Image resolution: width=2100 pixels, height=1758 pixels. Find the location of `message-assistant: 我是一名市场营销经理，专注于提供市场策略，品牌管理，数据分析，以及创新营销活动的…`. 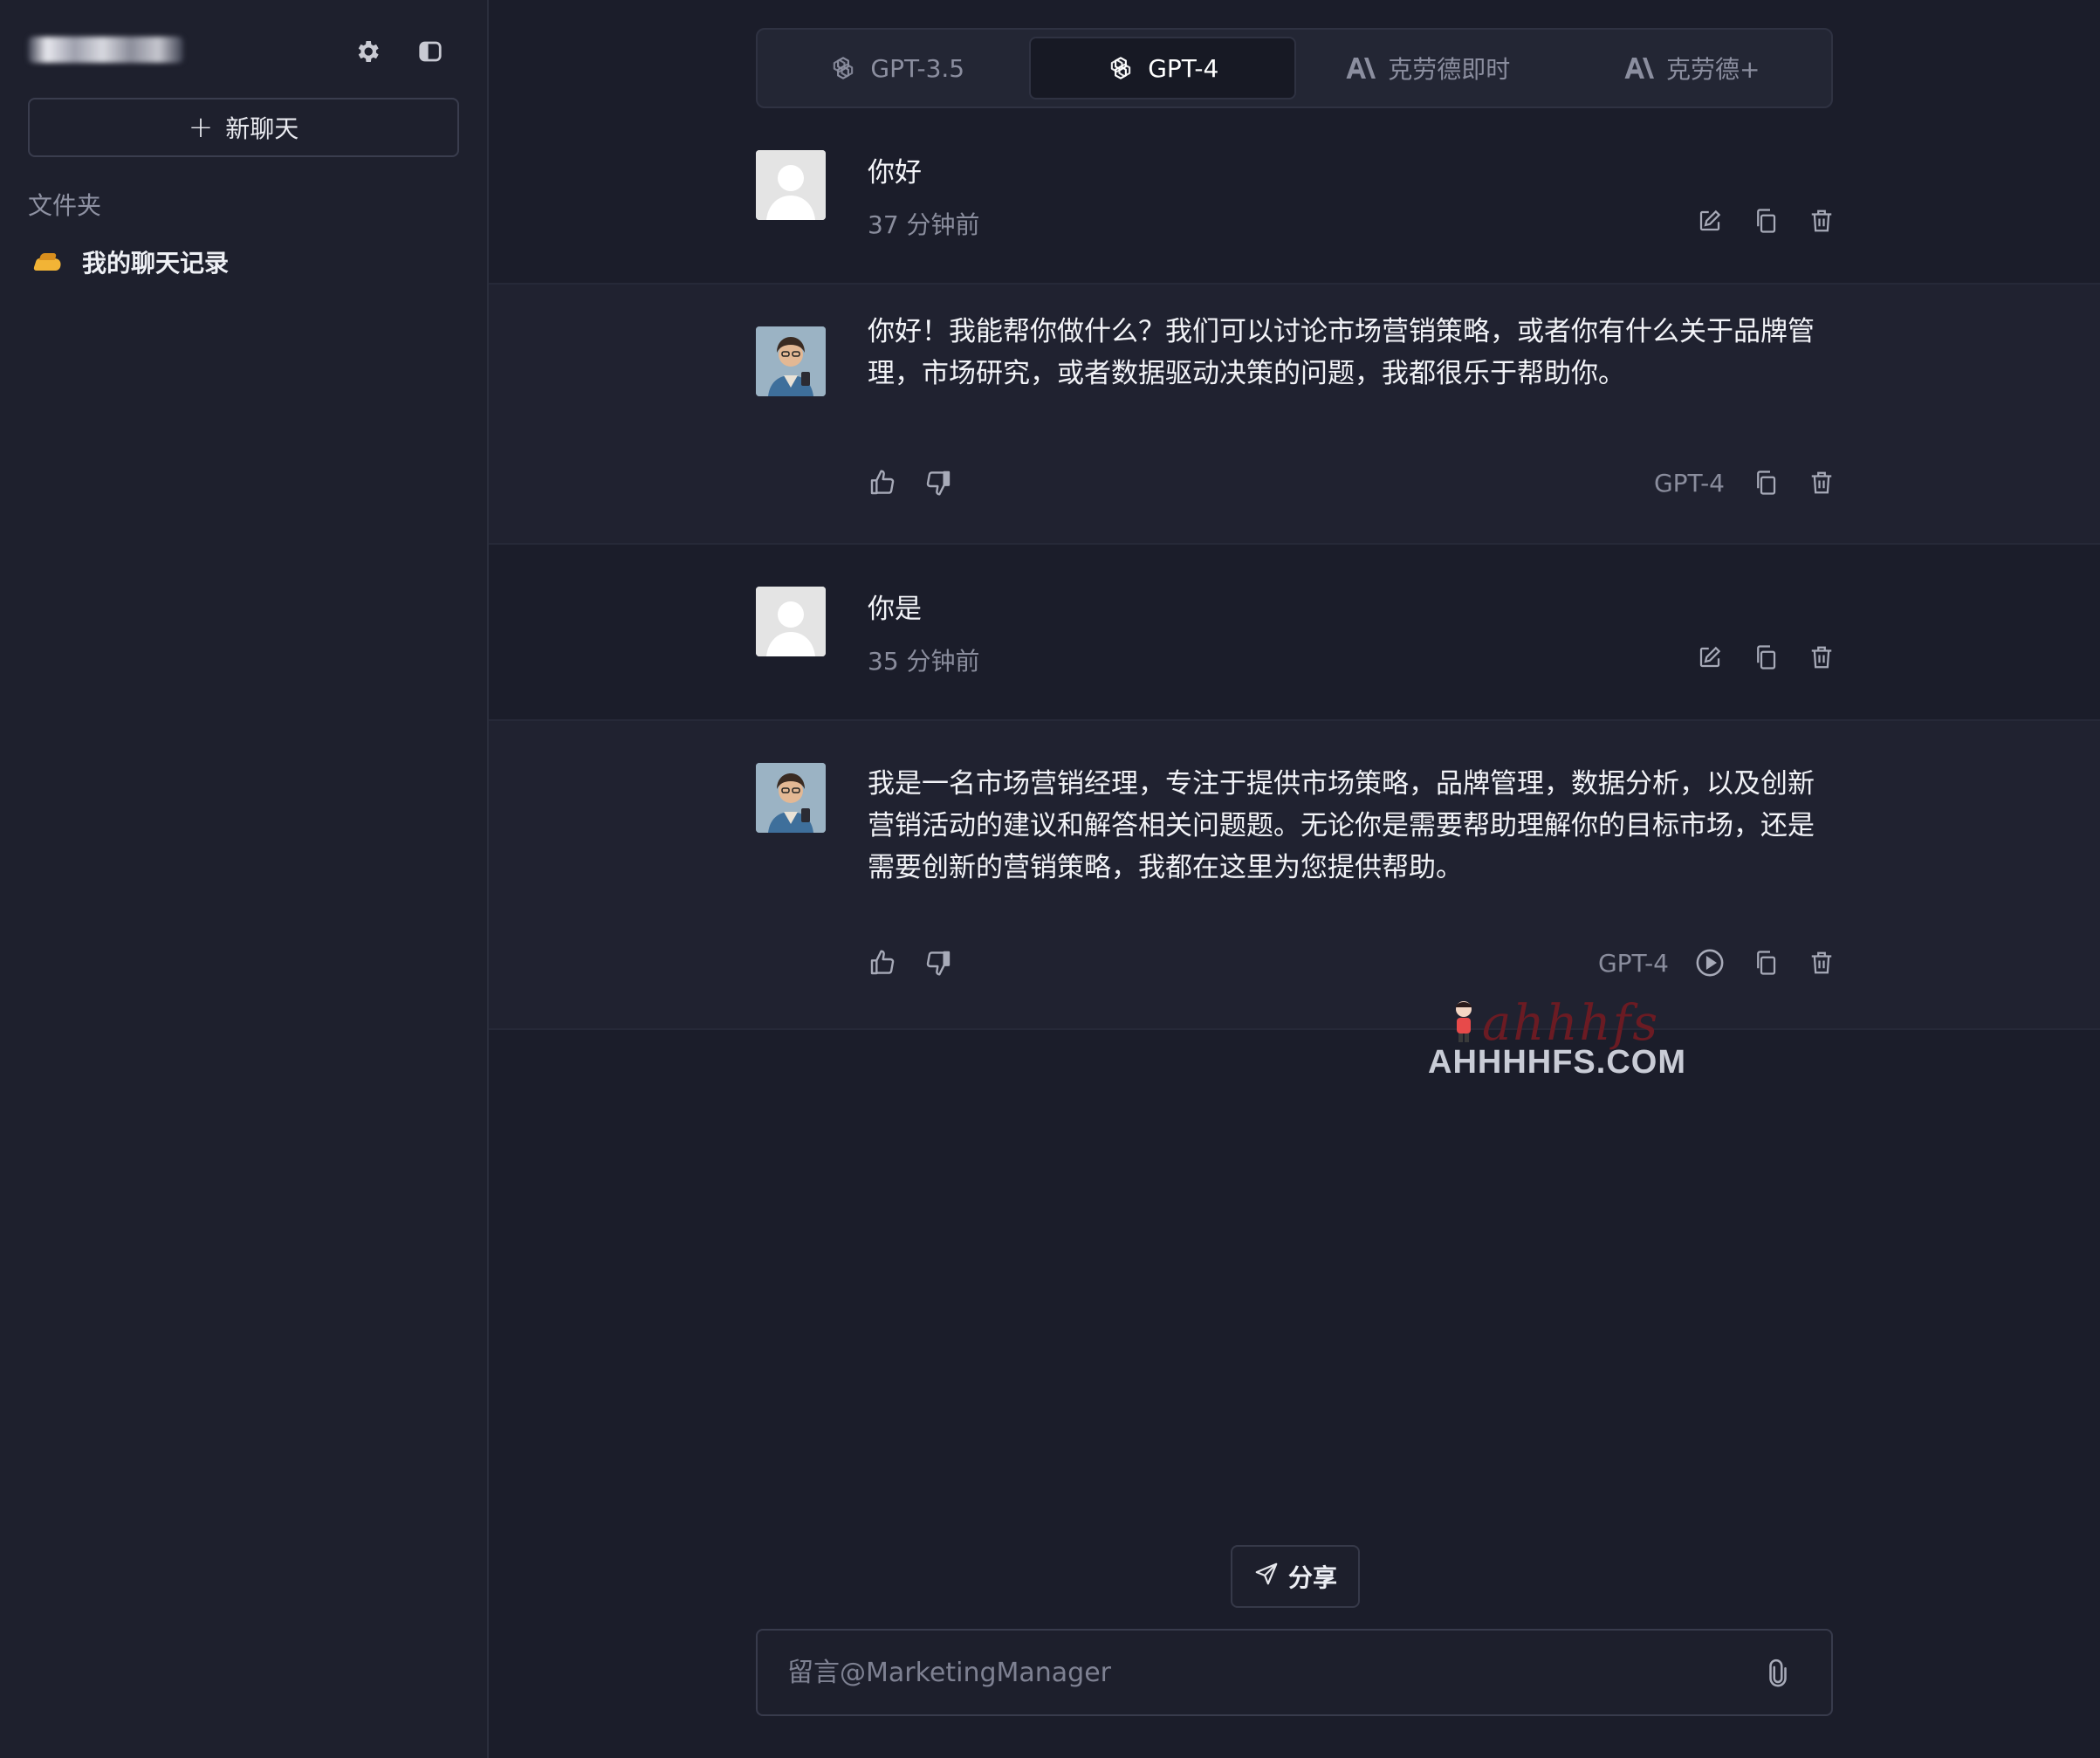

message-assistant: 我是一名市场营销经理，专注于提供市场策略，品牌管理，数据分析，以及创新营销活动的… is located at coordinates (1294, 875).